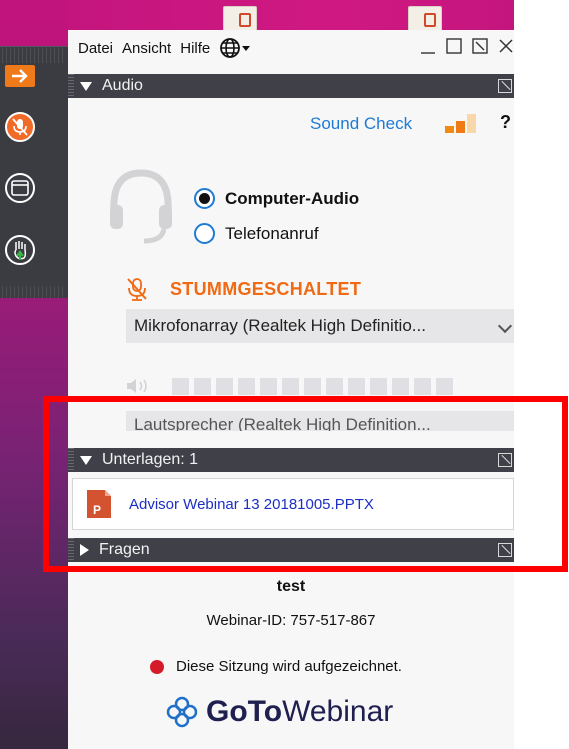 Image resolution: width=569 pixels, height=749 pixels. Describe the element at coordinates (150, 459) in the screenshot. I see `documents-section-title: Unterlagen: 1` at that location.